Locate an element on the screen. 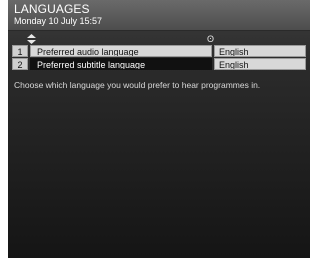 This screenshot has width=326, height=258. menu-header: LANGUAGES Monday 10 July 15:57 is located at coordinates (159, 15).